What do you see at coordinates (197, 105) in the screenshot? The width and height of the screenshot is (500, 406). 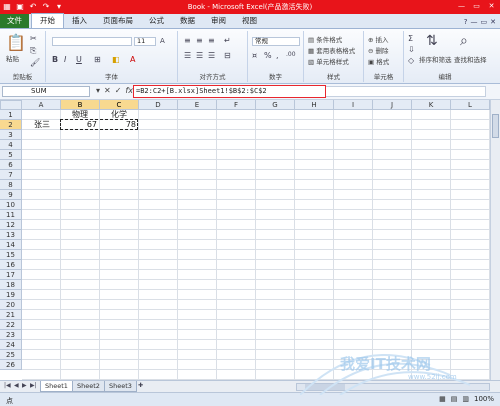 I see `column-header-e: E` at bounding box center [197, 105].